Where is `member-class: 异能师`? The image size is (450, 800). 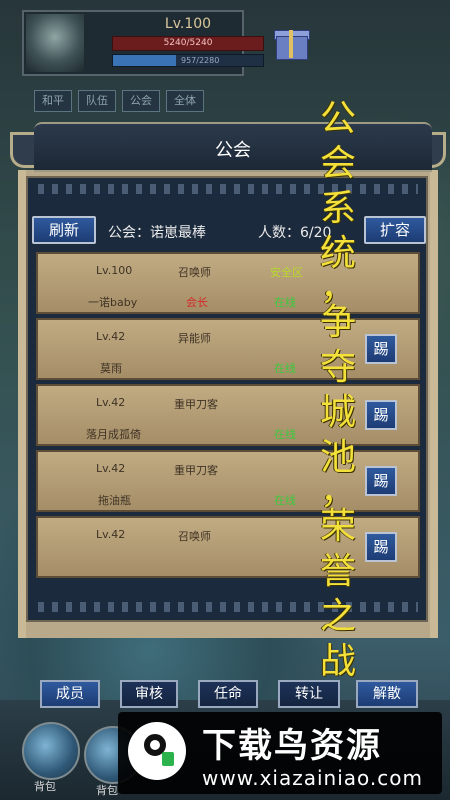 member-class: 异能师 is located at coordinates (194, 338).